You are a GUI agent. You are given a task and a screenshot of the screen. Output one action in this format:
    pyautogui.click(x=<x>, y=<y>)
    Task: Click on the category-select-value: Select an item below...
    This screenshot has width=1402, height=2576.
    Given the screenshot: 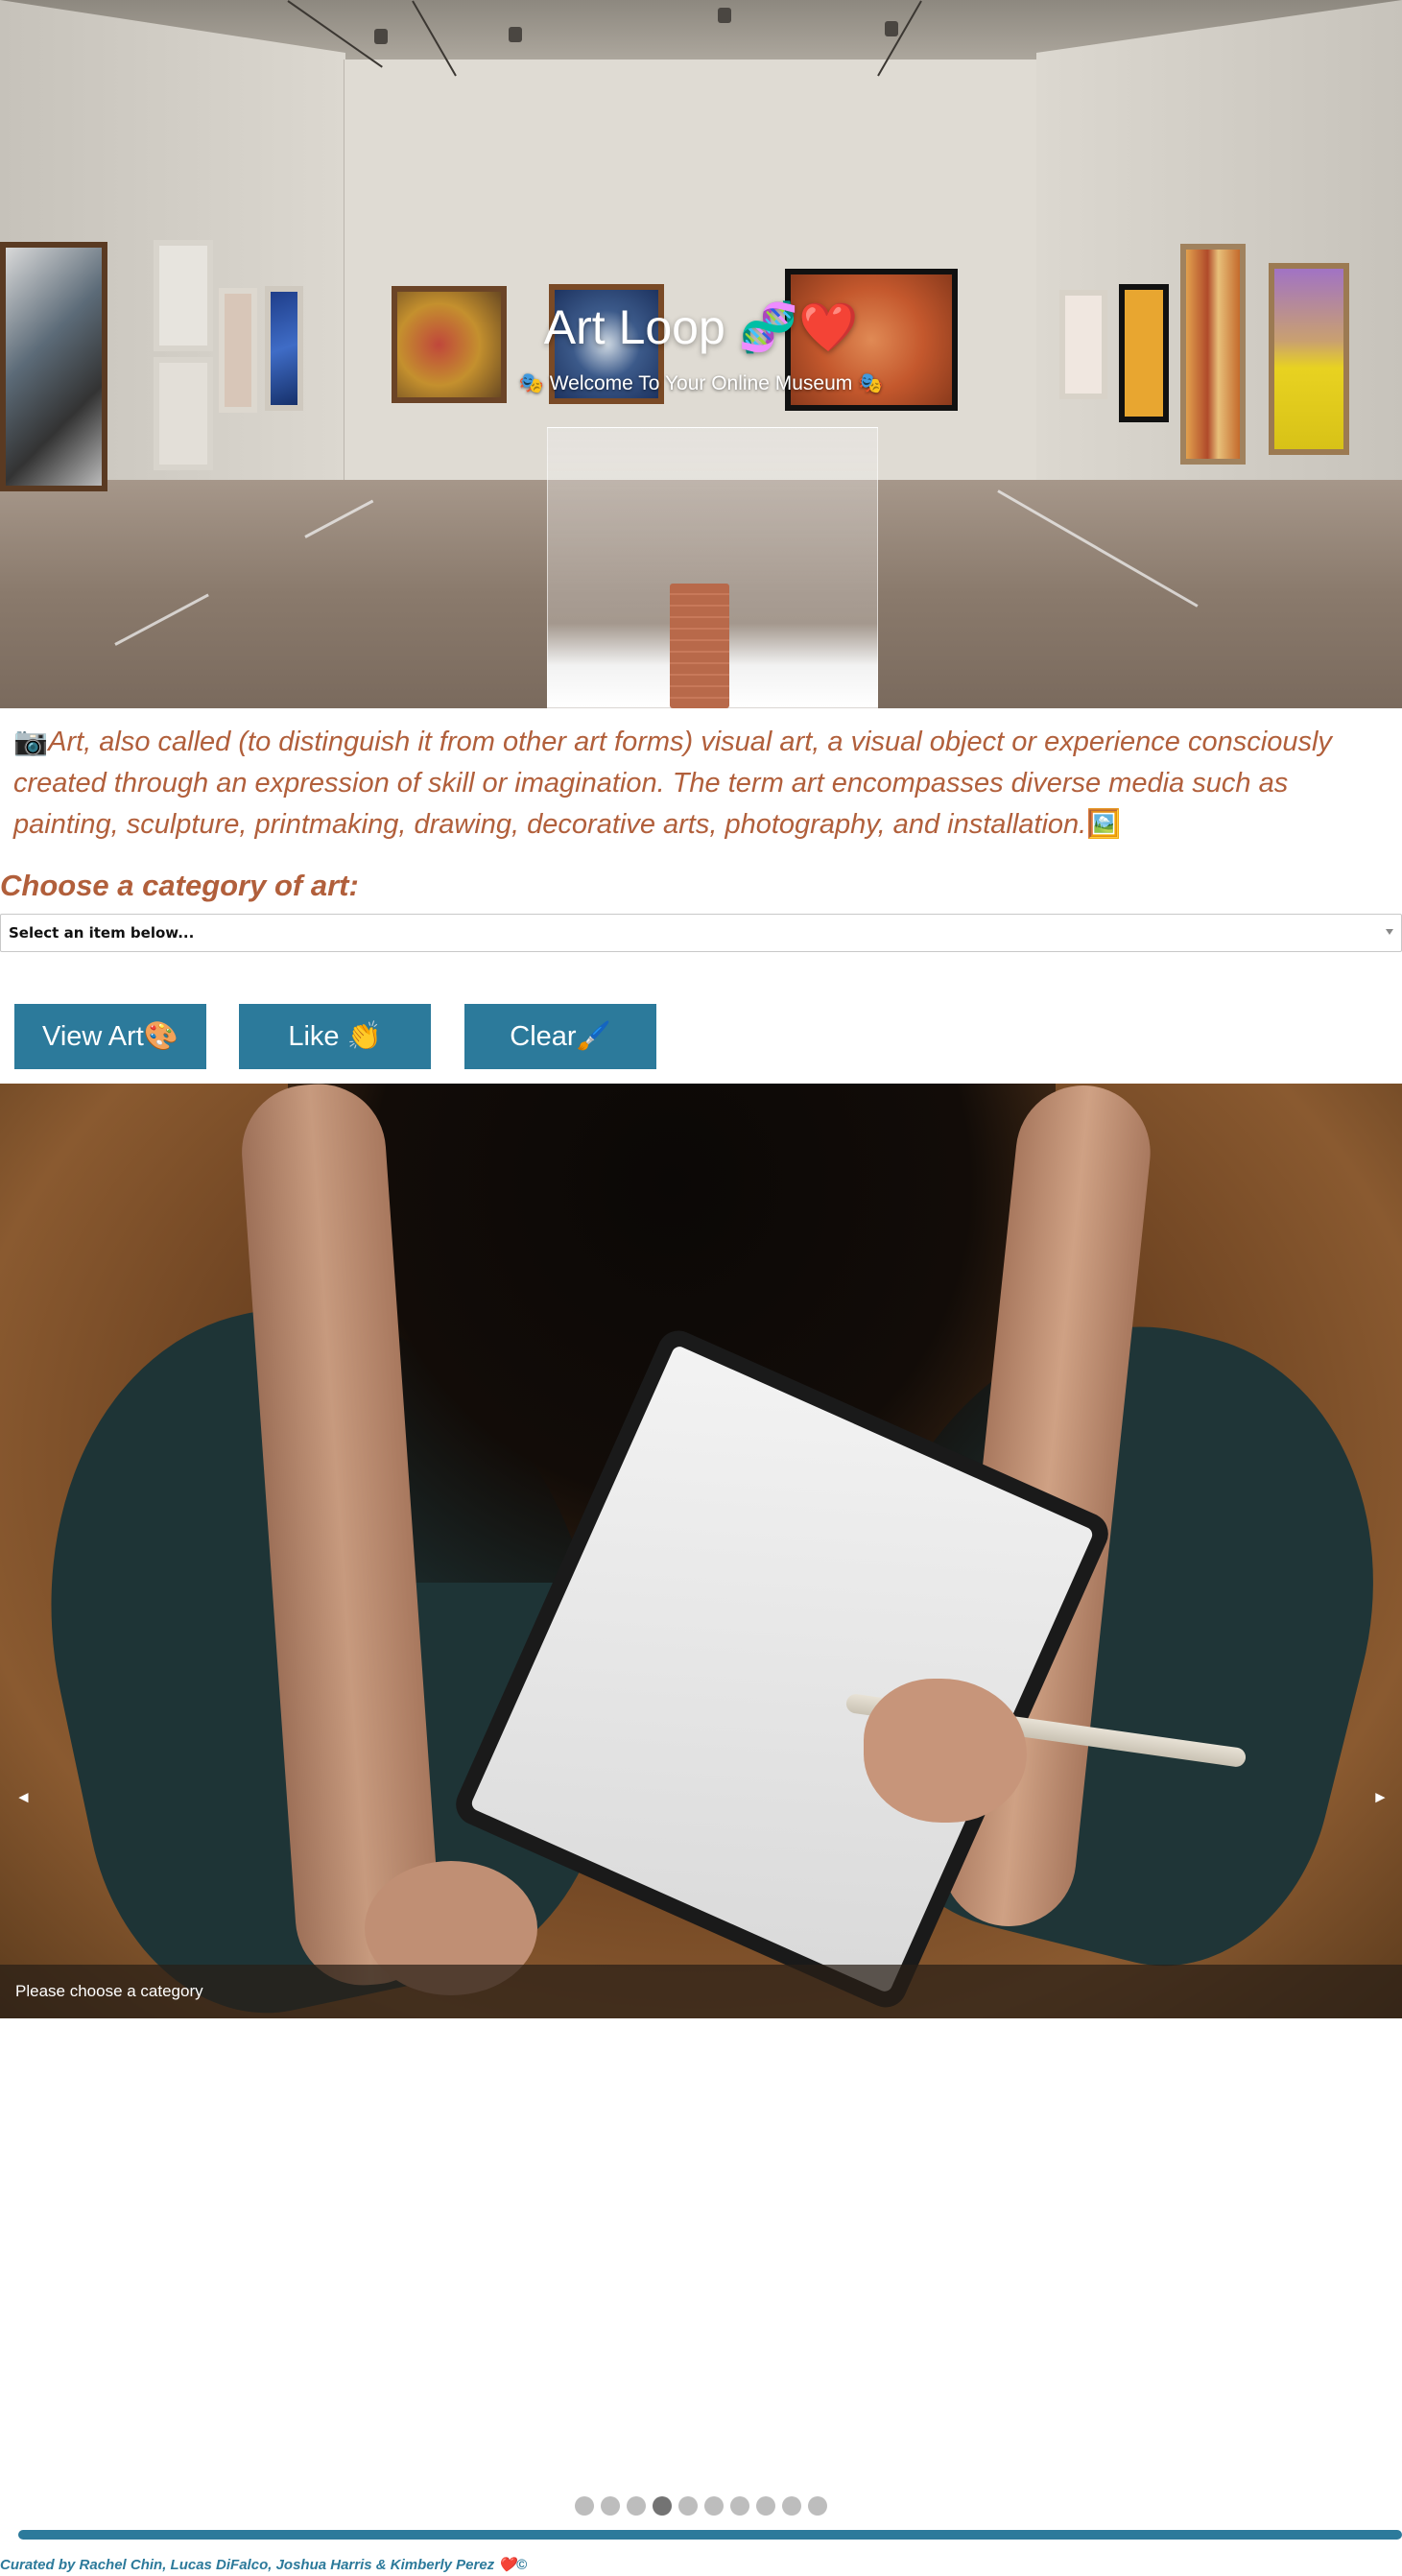 What is the action you would take?
    pyautogui.click(x=102, y=933)
    